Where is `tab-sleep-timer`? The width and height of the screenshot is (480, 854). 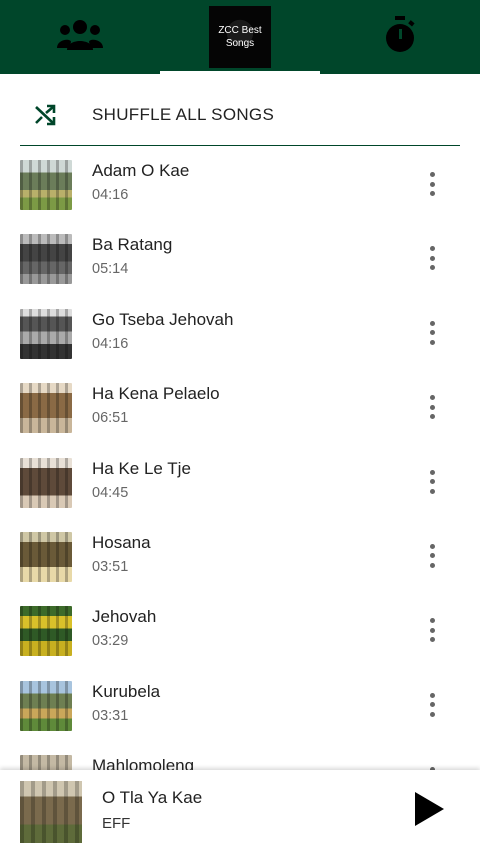 tab-sleep-timer is located at coordinates (400, 37).